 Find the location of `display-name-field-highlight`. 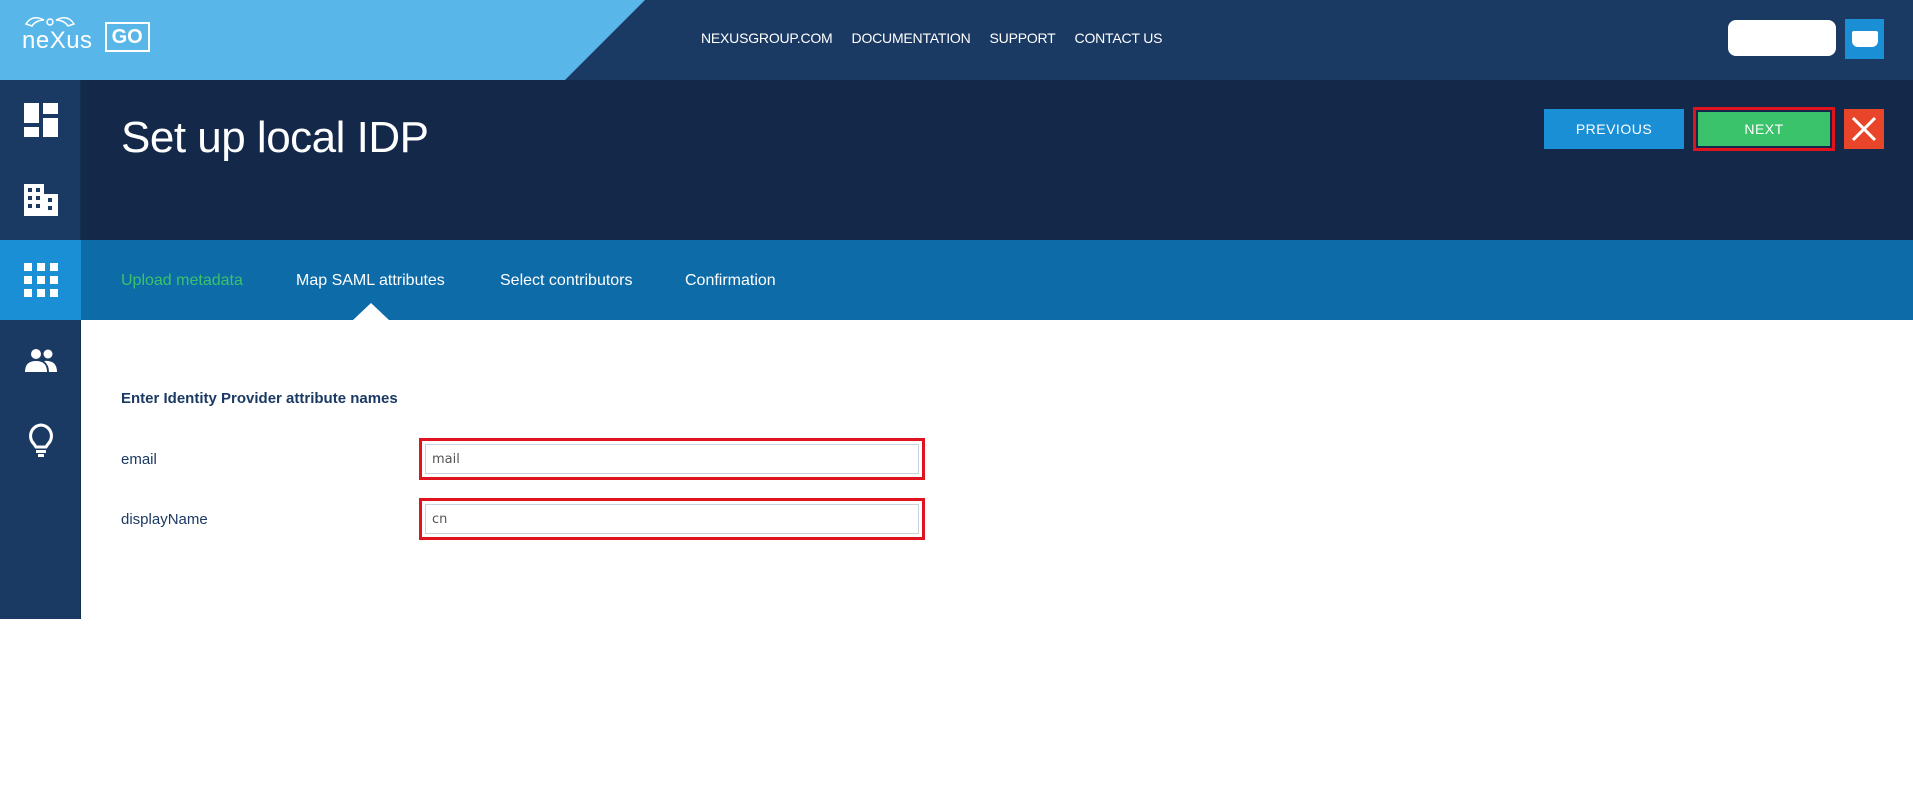

display-name-field-highlight is located at coordinates (672, 519).